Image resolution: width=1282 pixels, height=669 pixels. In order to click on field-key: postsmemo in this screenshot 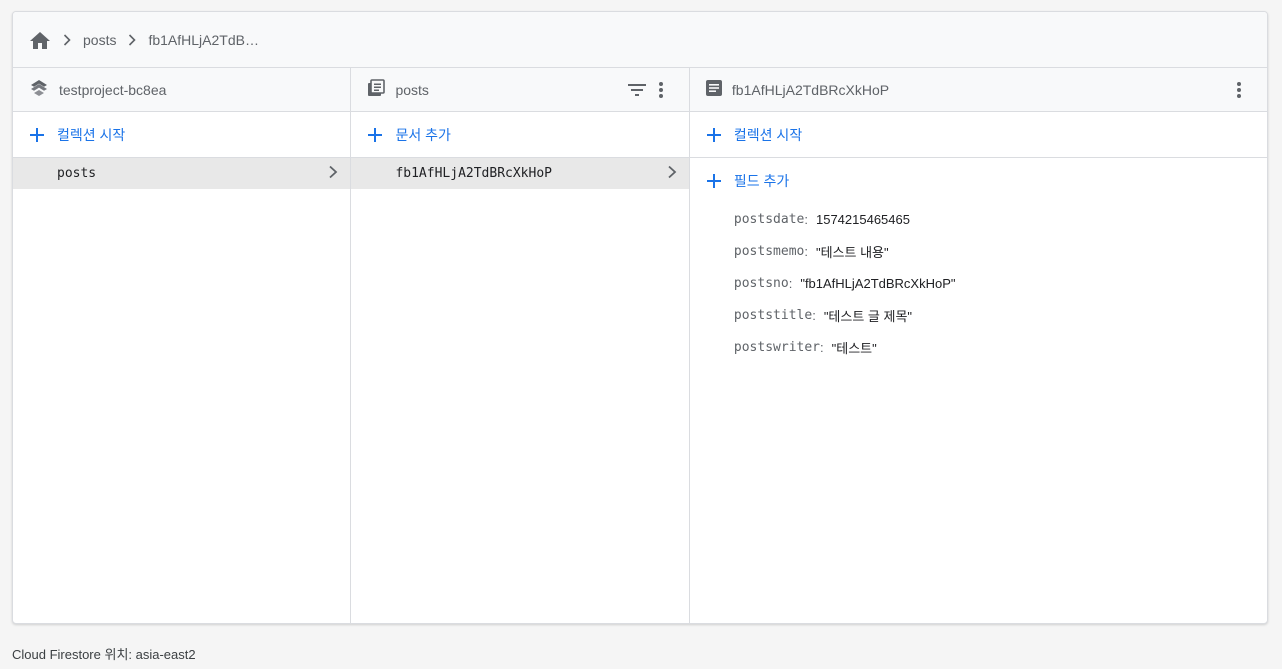, I will do `click(769, 251)`.